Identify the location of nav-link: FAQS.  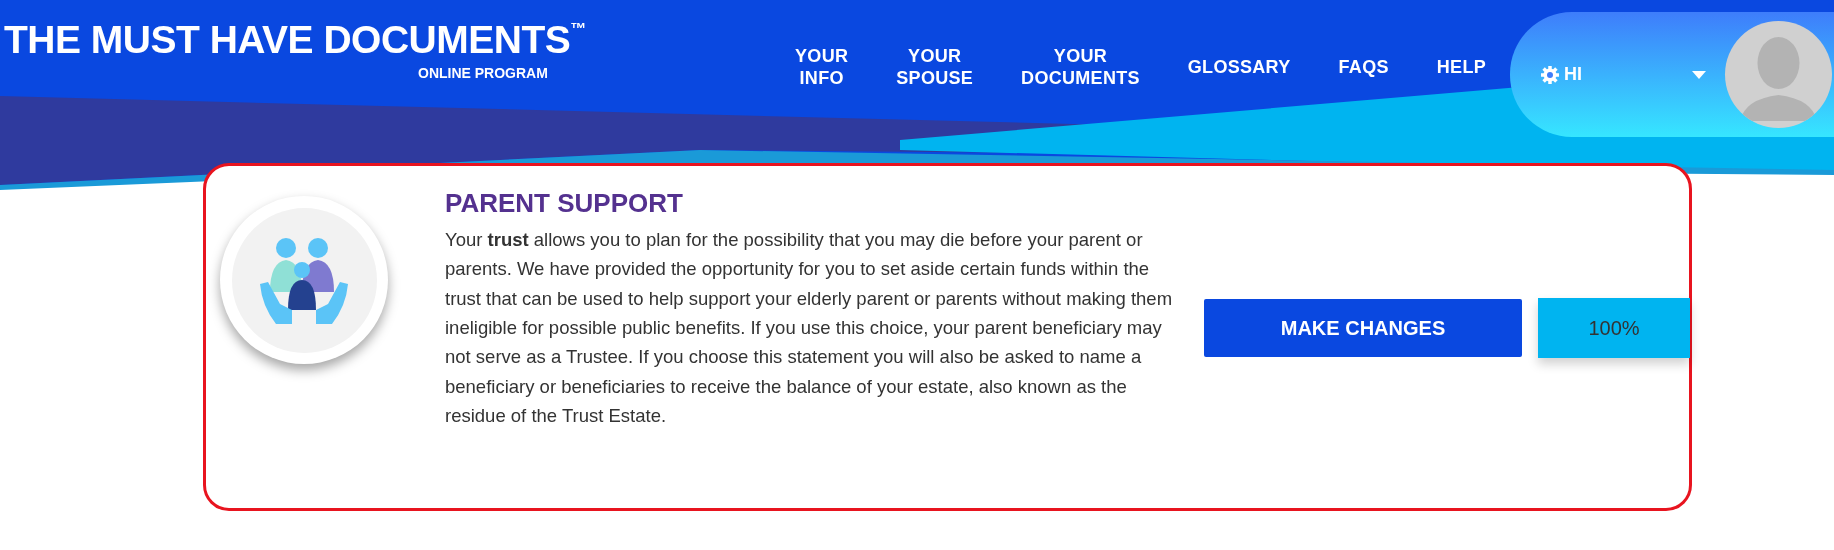
(1363, 68).